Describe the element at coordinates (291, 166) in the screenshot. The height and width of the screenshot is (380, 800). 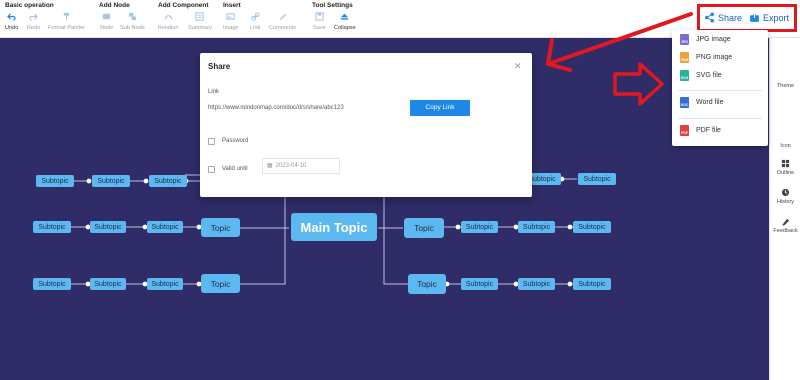
I see `valid-date-value: 2023-04-10` at that location.